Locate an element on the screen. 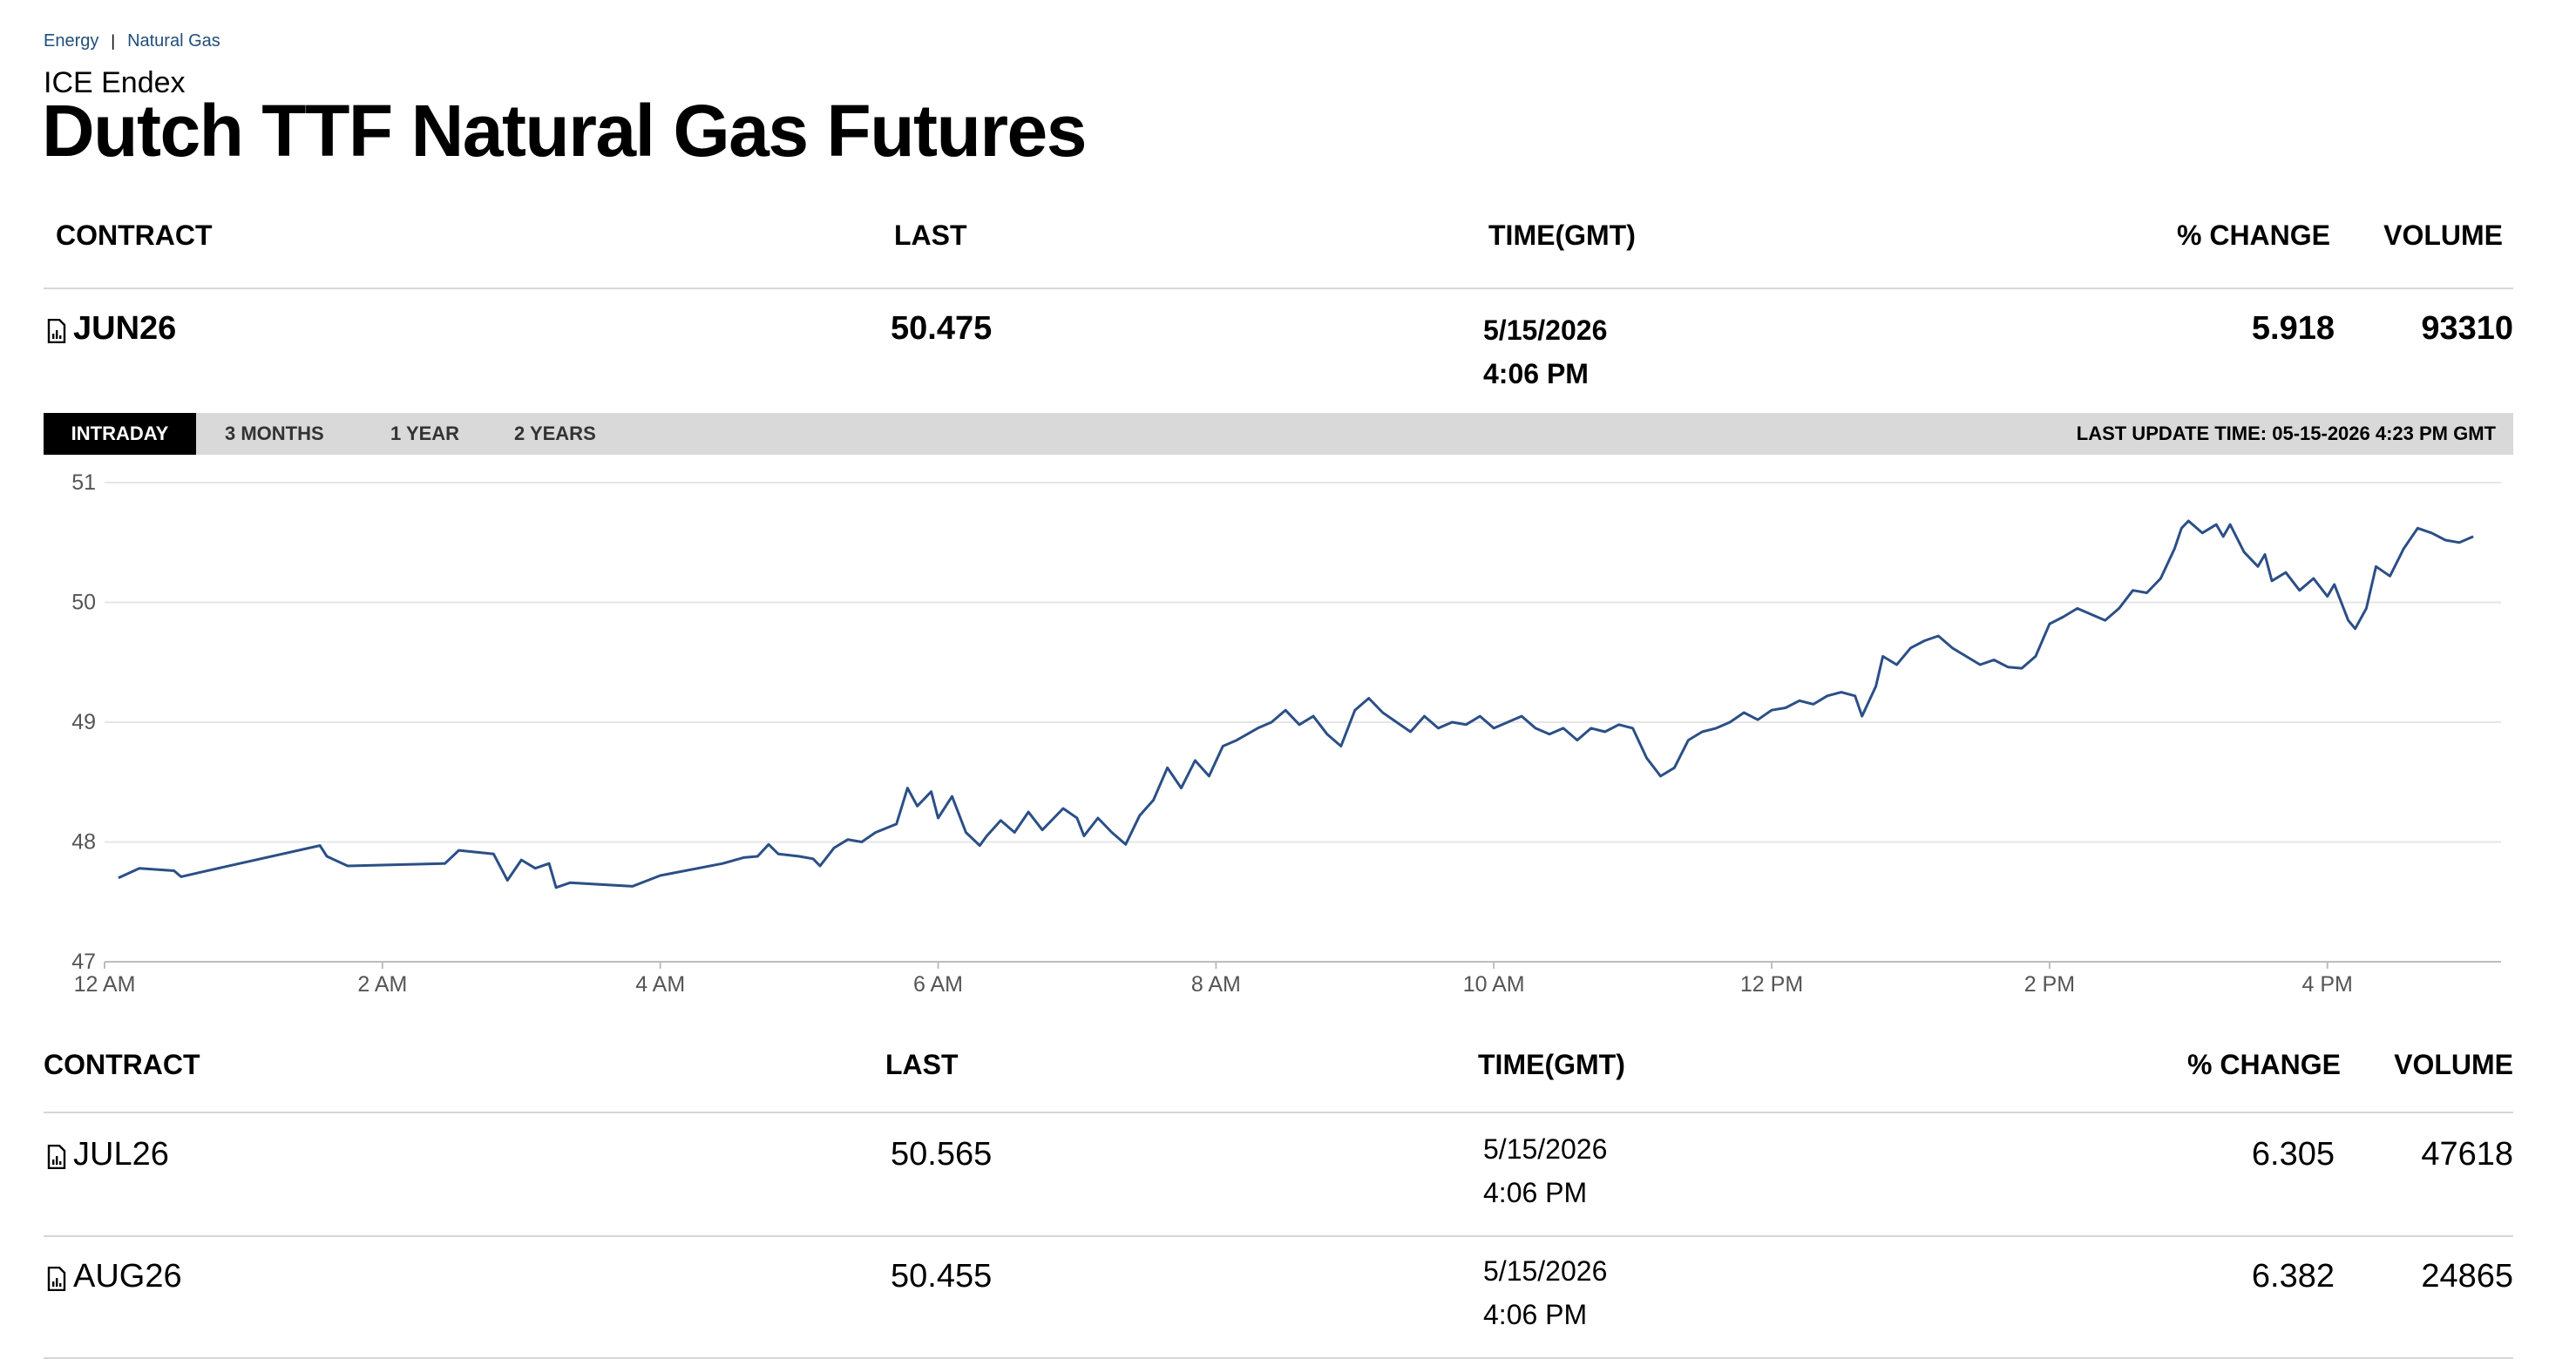 This screenshot has height=1359, width=2576. front-change: 5.918 is located at coordinates (2293, 328).